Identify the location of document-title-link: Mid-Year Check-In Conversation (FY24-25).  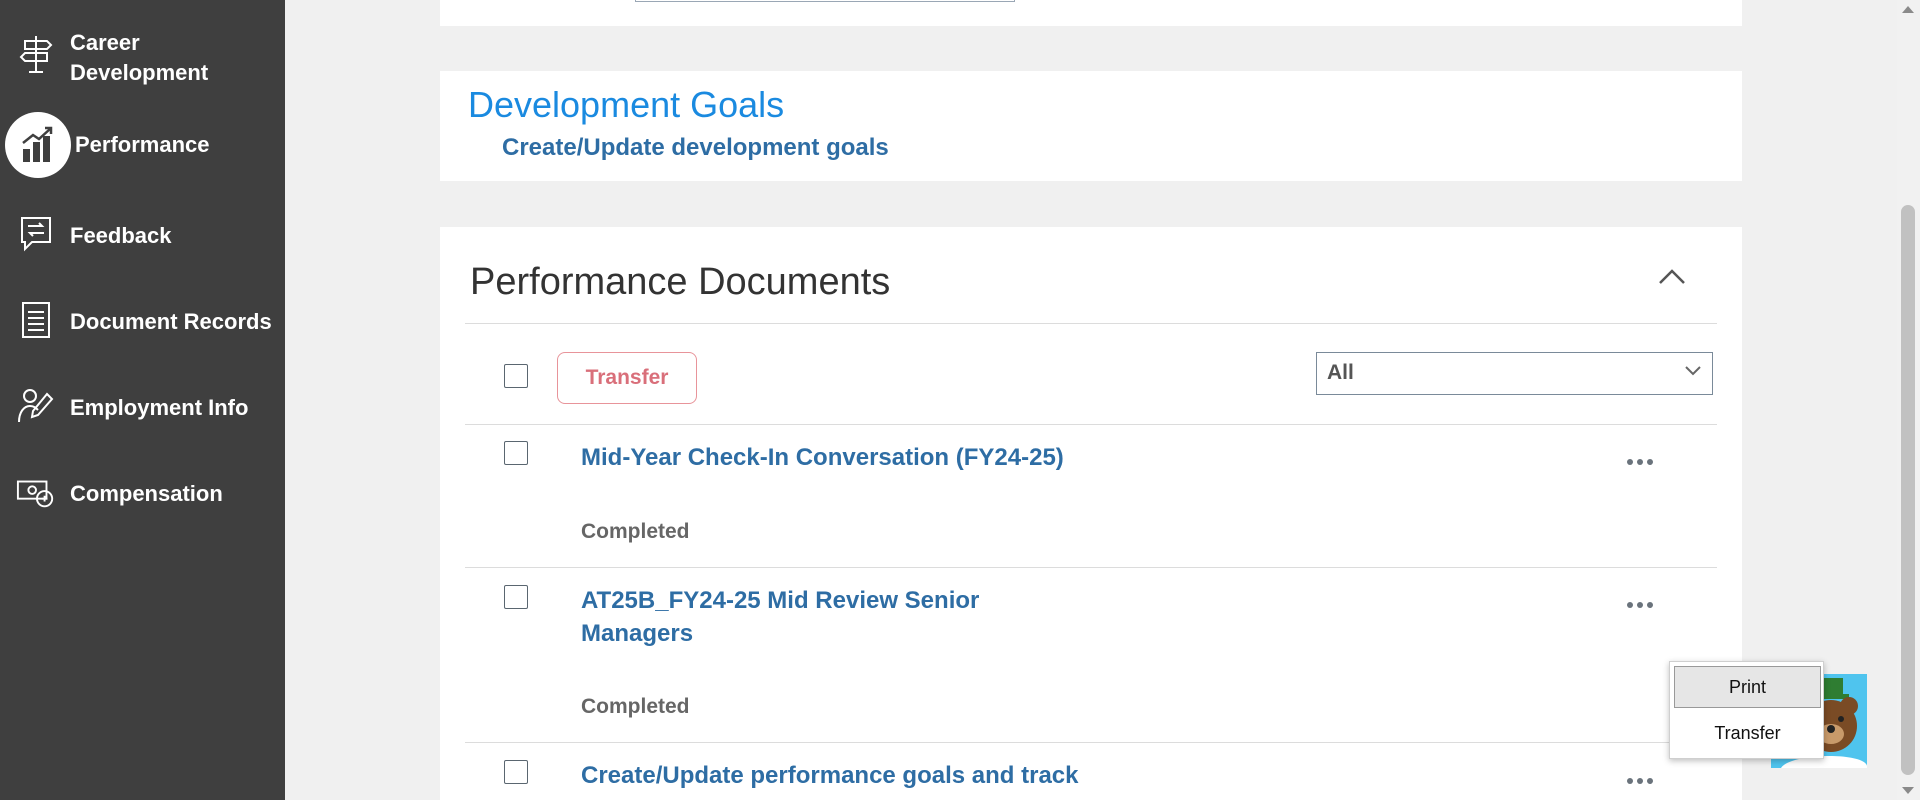
(822, 457).